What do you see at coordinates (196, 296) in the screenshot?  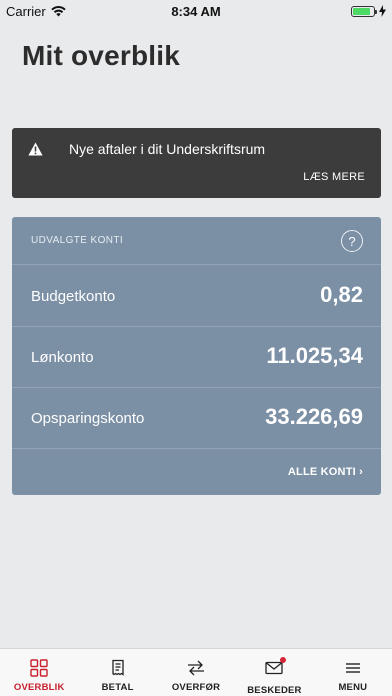 I see `account-row-budget: Budgetkonto 0,82` at bounding box center [196, 296].